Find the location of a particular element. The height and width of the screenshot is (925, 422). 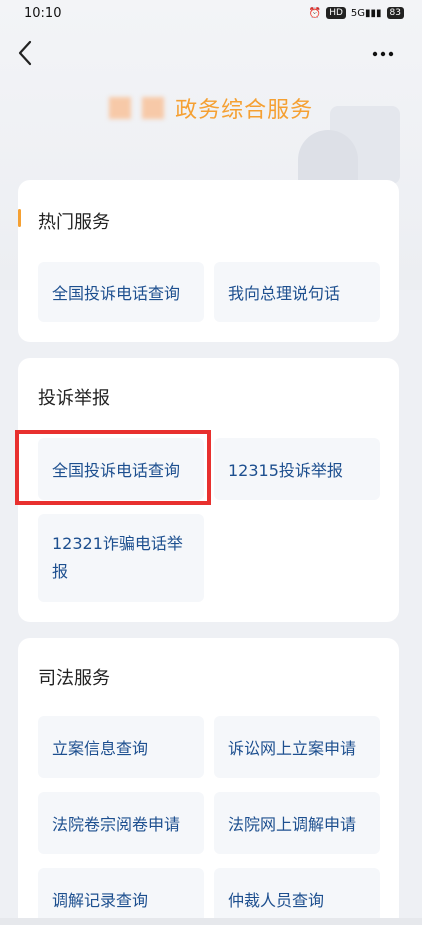

service-case-file-review: 法院卷宗阅卷申请 is located at coordinates (121, 823).